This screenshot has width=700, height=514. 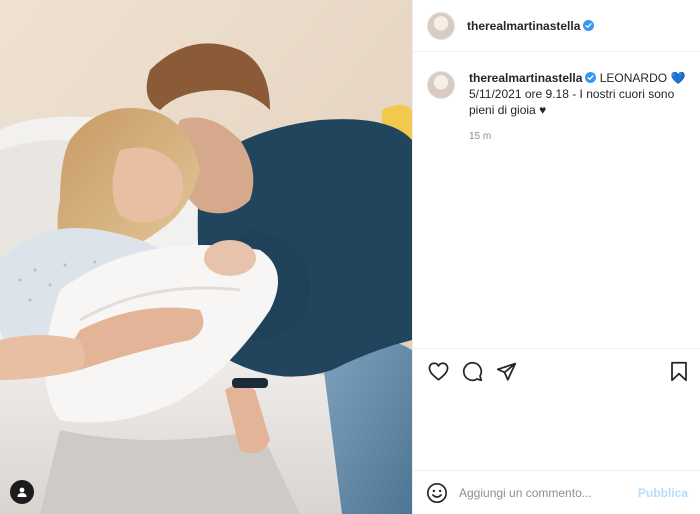 What do you see at coordinates (556, 432) in the screenshot?
I see `post-stats-area` at bounding box center [556, 432].